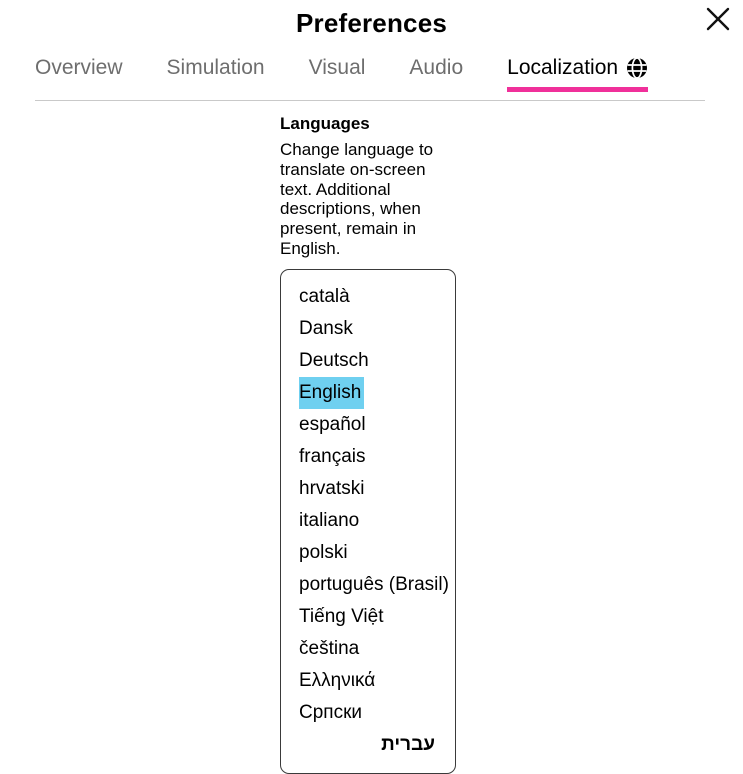  I want to click on list-item: català, so click(368, 297).